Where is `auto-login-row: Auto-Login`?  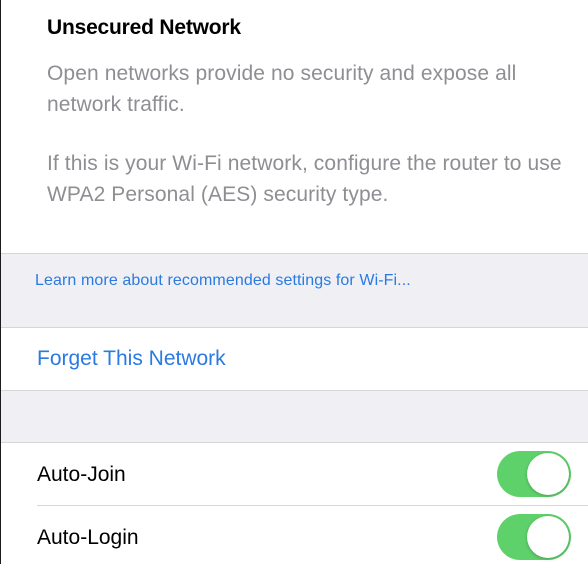 auto-login-row: Auto-Login is located at coordinates (294, 535).